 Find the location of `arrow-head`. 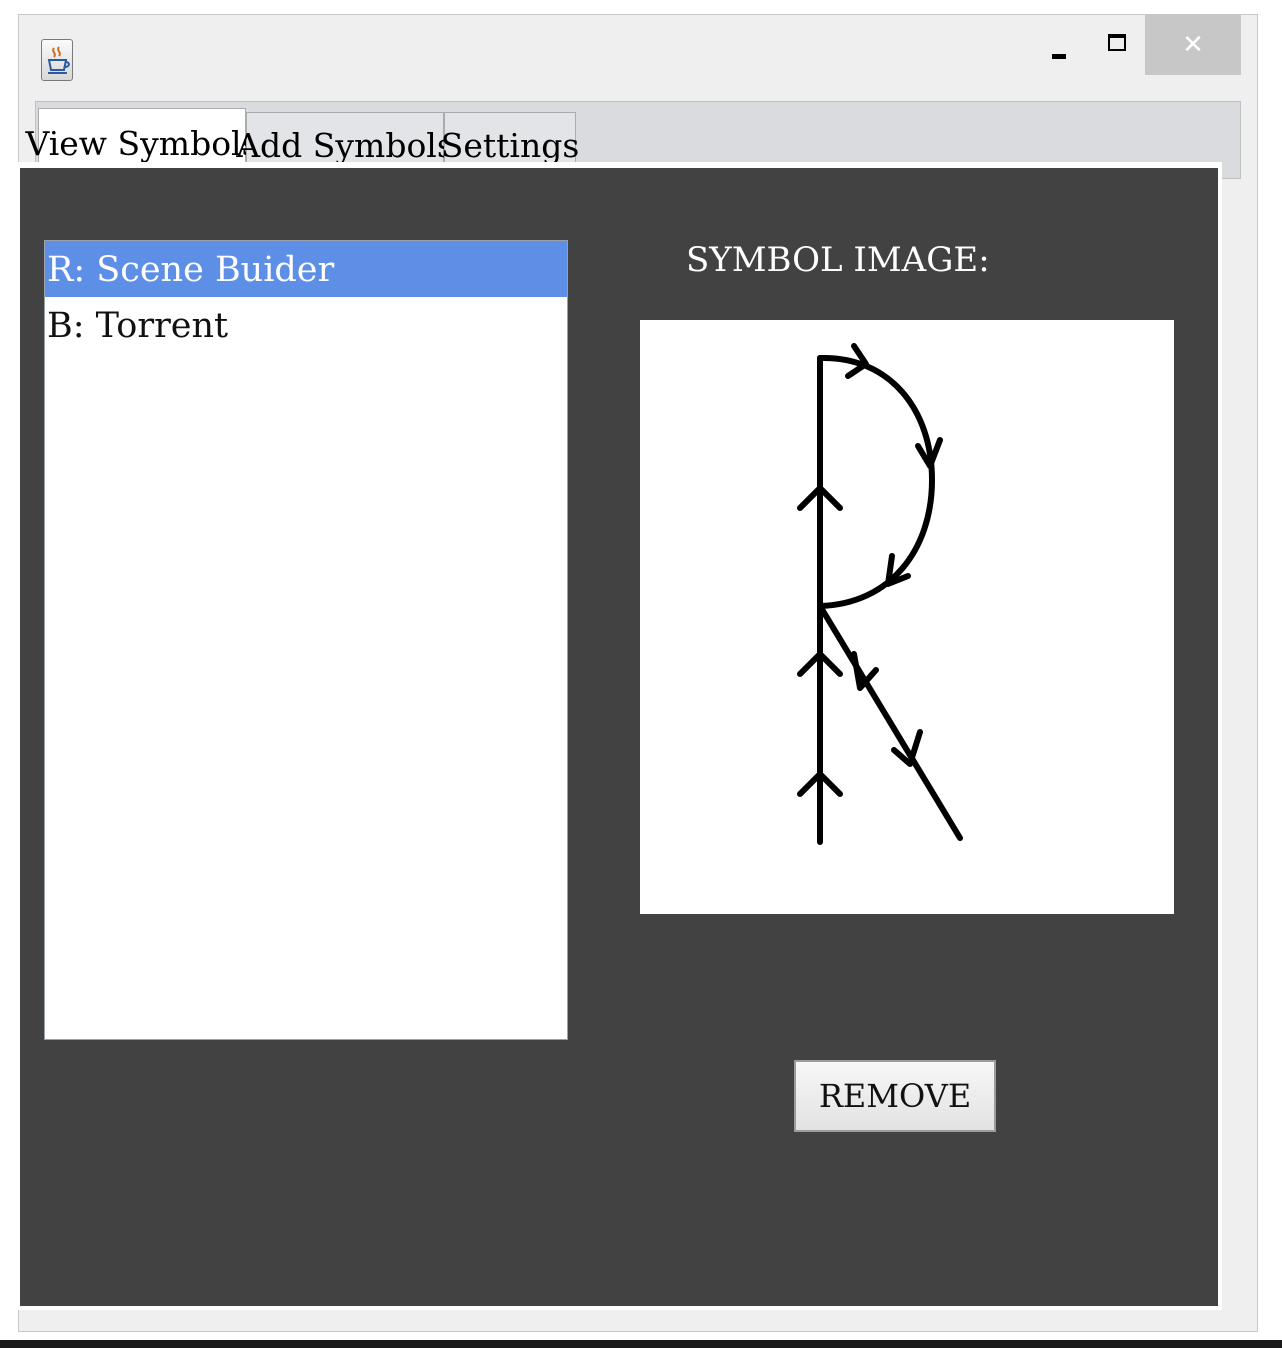

arrow-head is located at coordinates (865, 671).